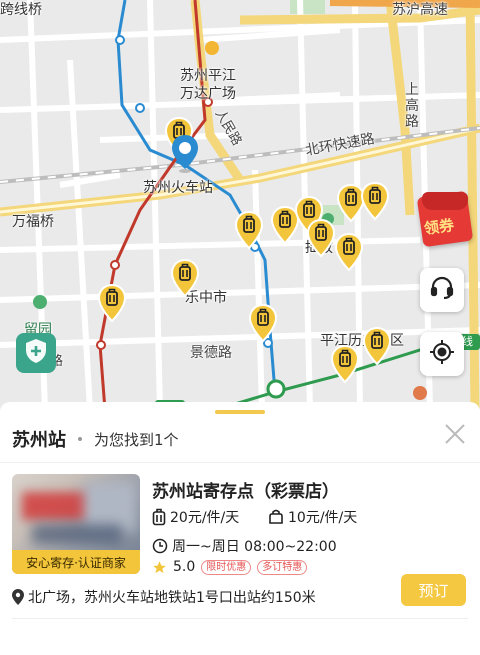  What do you see at coordinates (136, 439) in the screenshot?
I see `result-count: 为您找到1个` at bounding box center [136, 439].